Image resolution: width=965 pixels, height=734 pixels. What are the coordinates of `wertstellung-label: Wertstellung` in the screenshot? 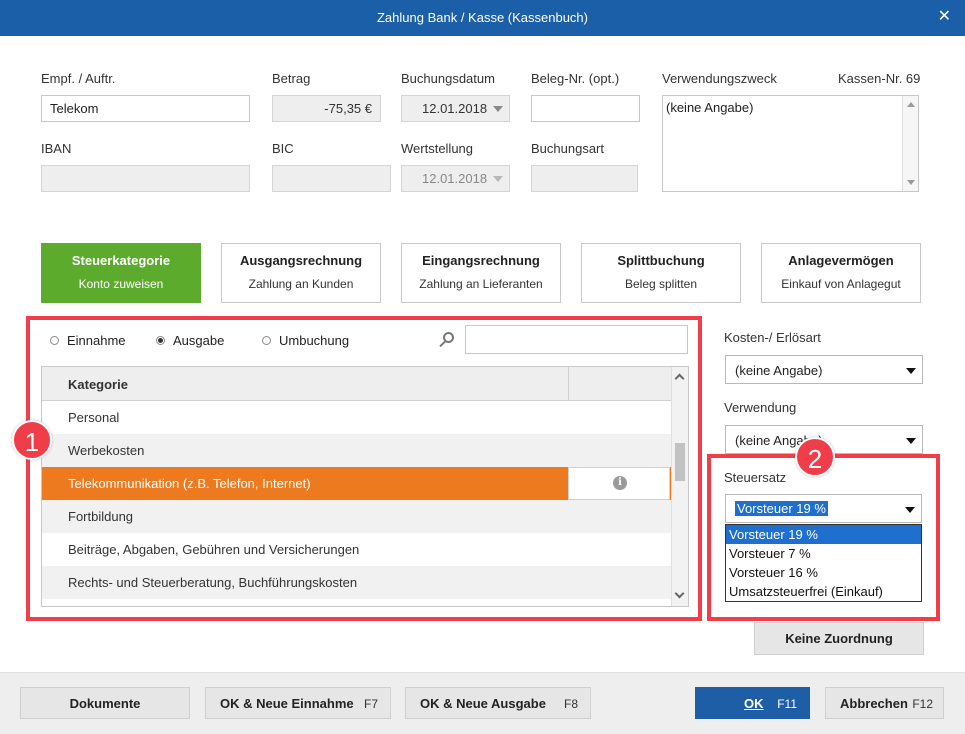 It's located at (437, 148).